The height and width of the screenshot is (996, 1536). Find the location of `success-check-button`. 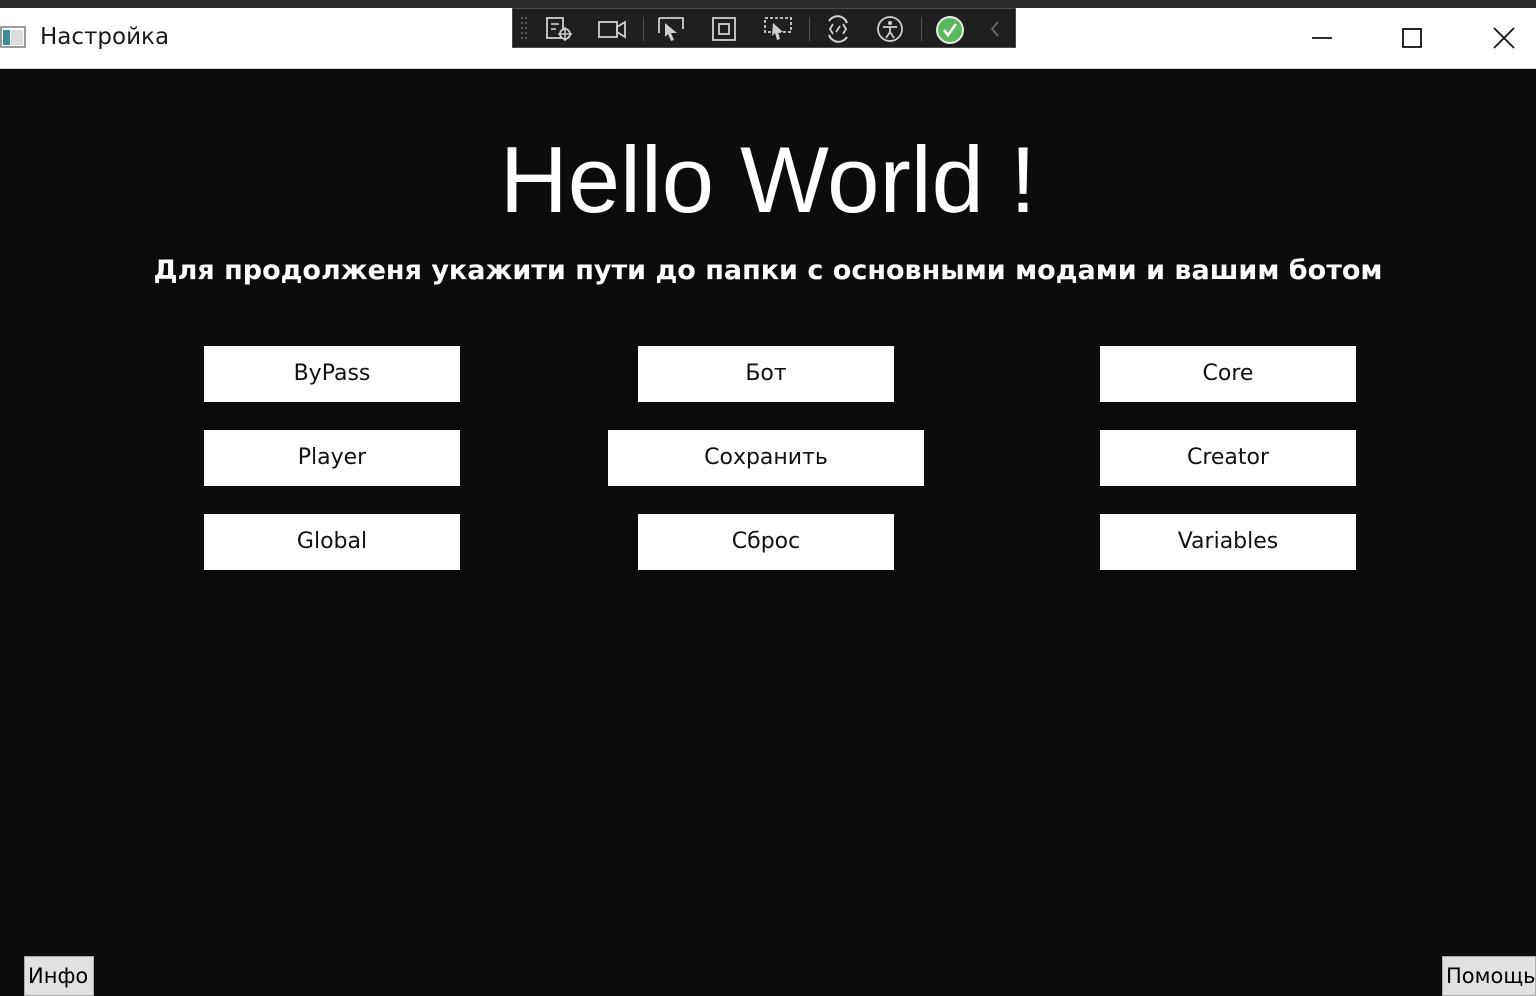

success-check-button is located at coordinates (949, 29).